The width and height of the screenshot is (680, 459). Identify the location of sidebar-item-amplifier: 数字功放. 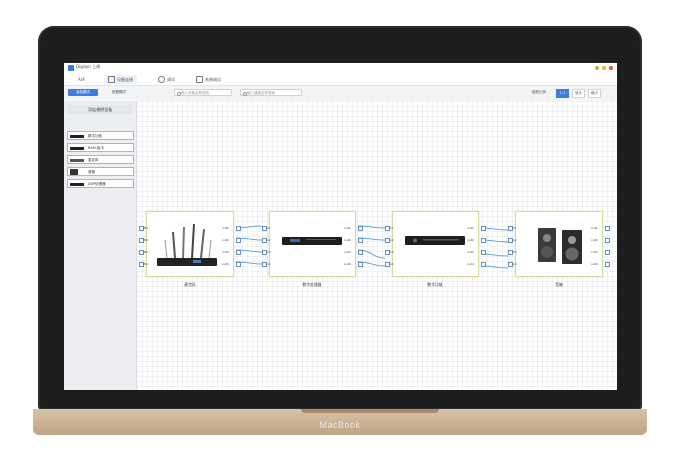
(100, 135).